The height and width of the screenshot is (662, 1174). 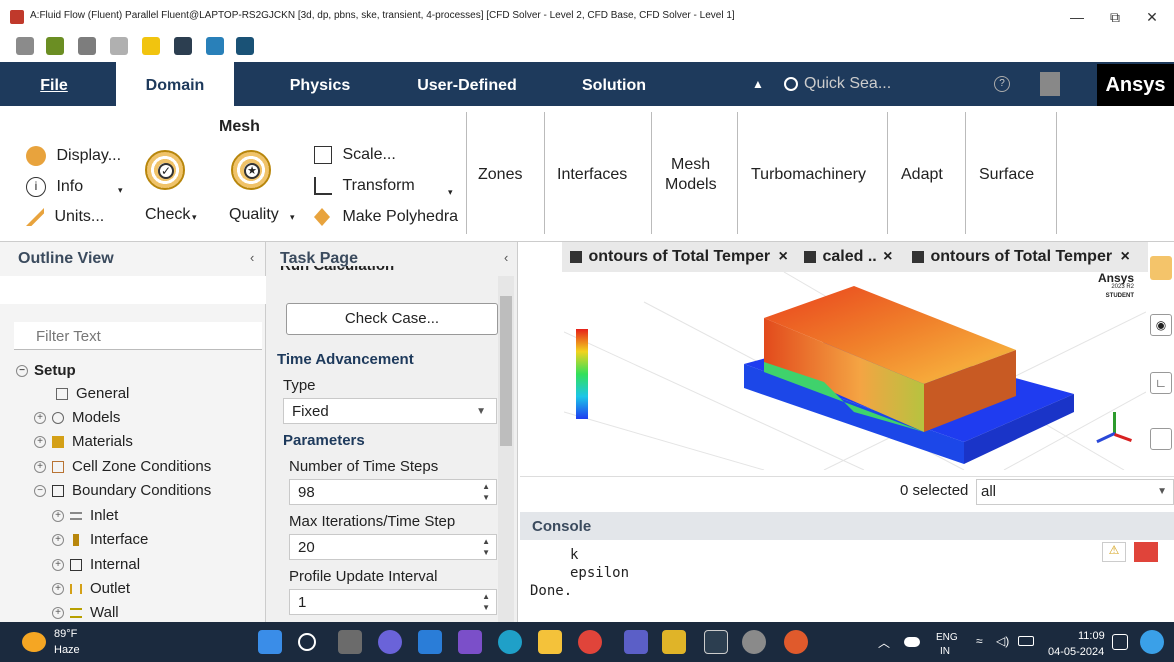 What do you see at coordinates (1115, 17) in the screenshot?
I see `restore-button: ⧉` at bounding box center [1115, 17].